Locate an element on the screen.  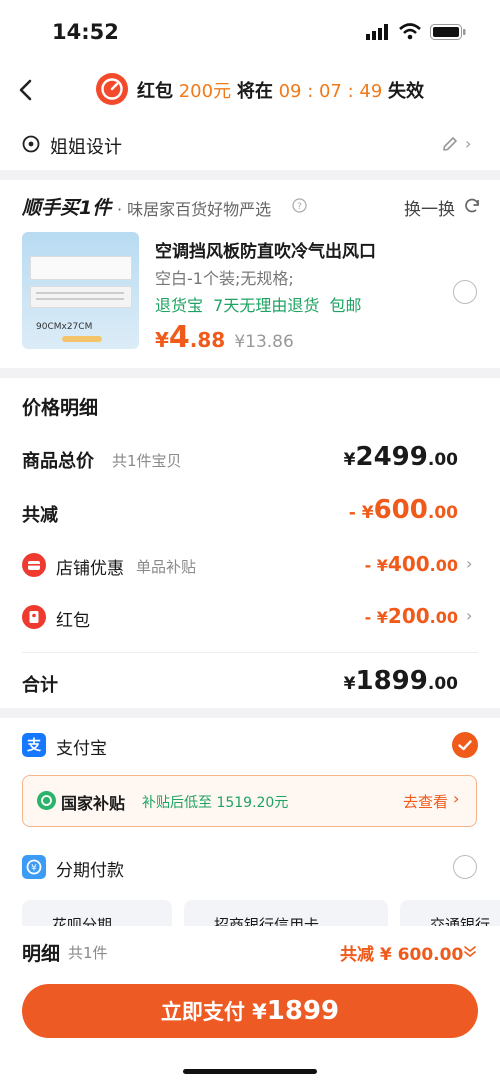
price-dec: .88 is located at coordinates (207, 340).